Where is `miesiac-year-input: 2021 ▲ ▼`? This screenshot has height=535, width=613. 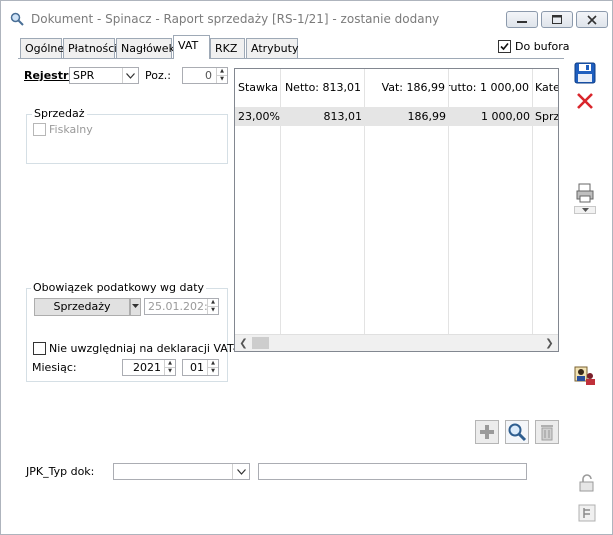 miesiac-year-input: 2021 ▲ ▼ is located at coordinates (149, 367).